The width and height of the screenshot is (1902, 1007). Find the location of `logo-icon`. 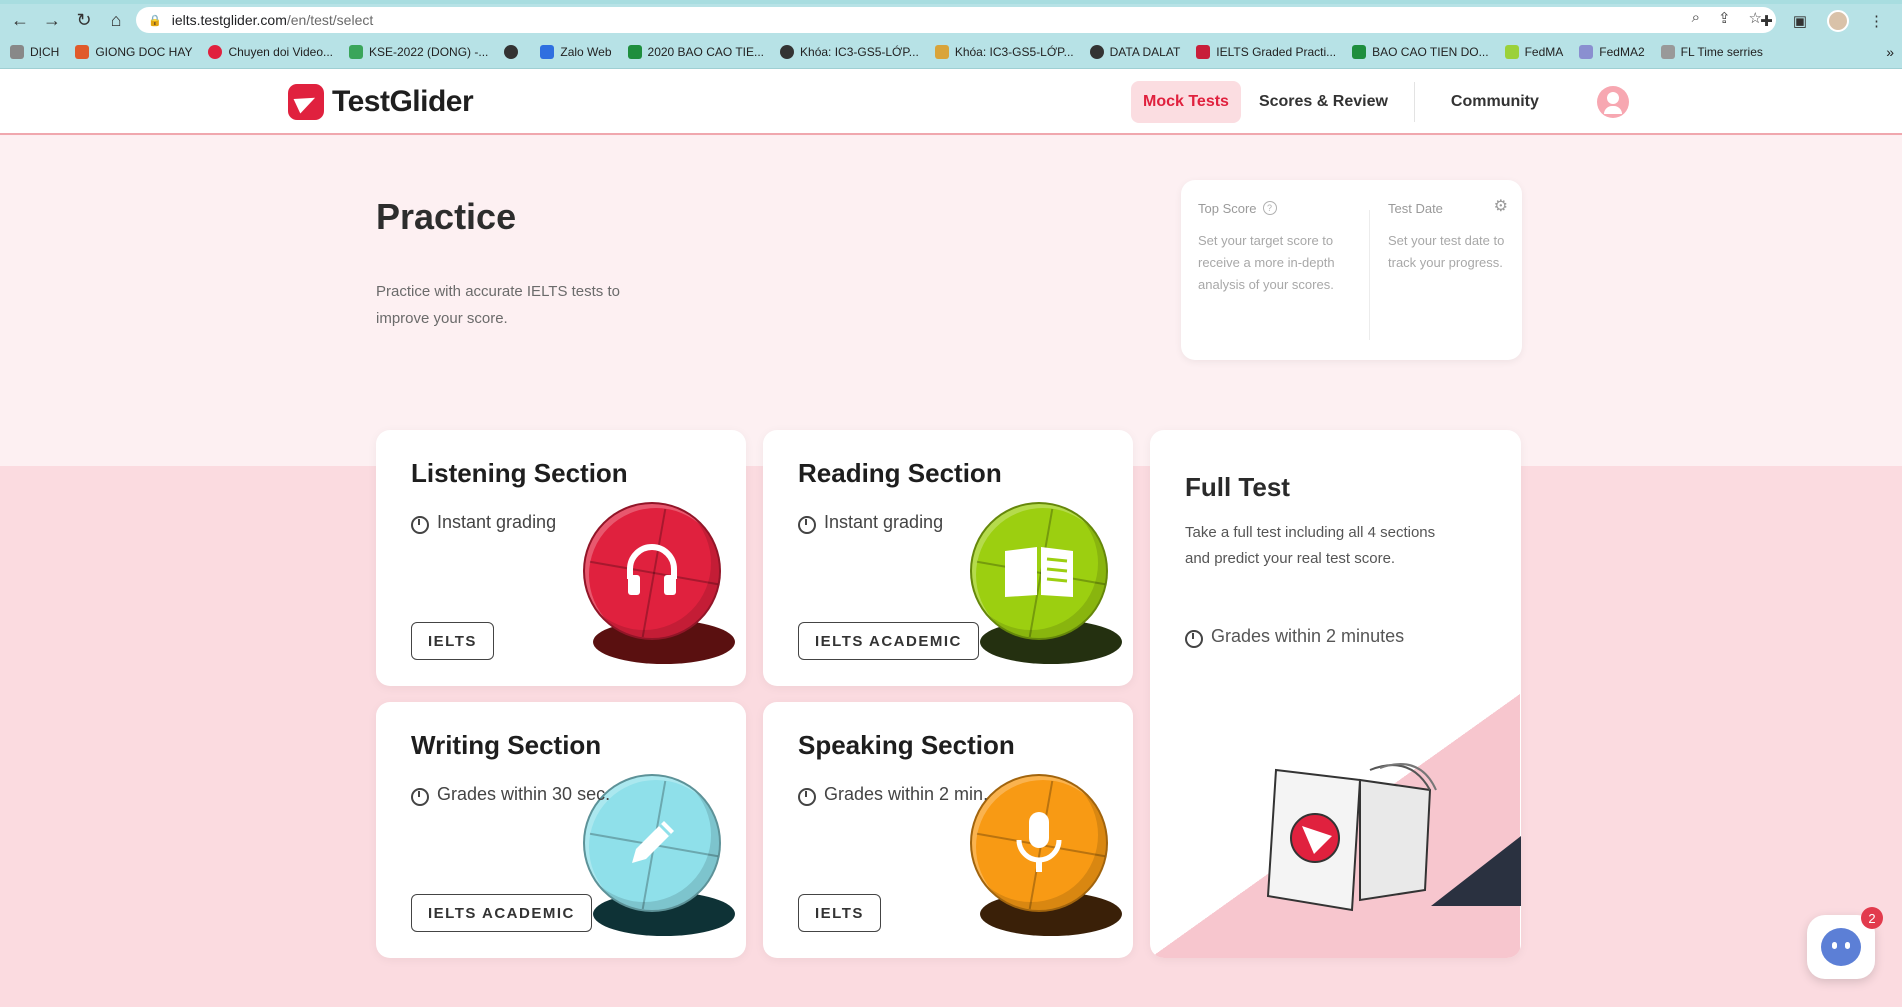

logo-icon is located at coordinates (306, 102).